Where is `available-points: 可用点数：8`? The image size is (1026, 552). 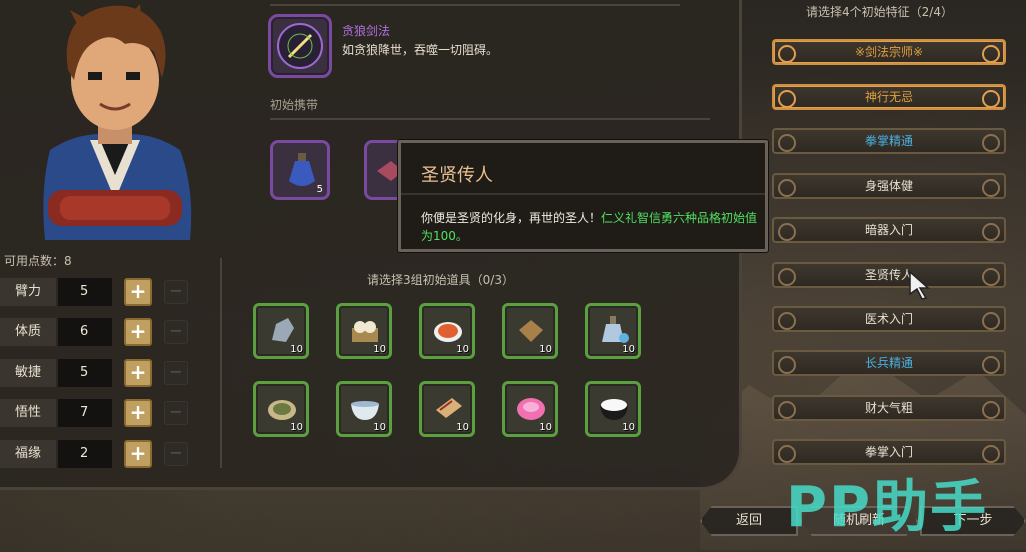 available-points: 可用点数：8 is located at coordinates (38, 261).